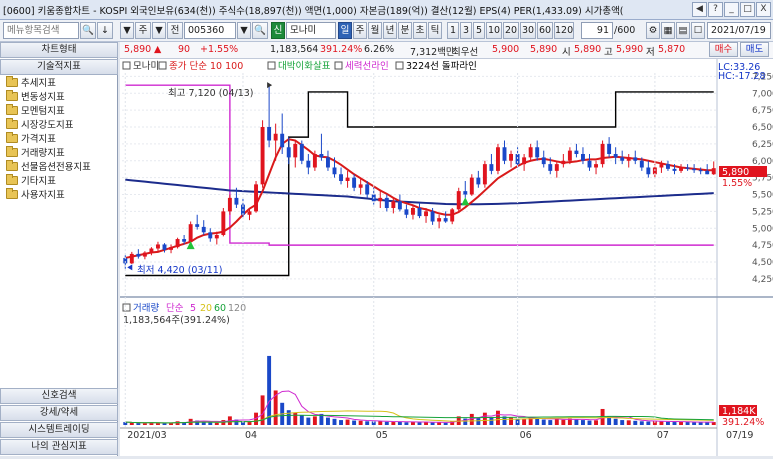 This screenshot has height=459, width=773. I want to click on menu-search-input, so click(41, 30).